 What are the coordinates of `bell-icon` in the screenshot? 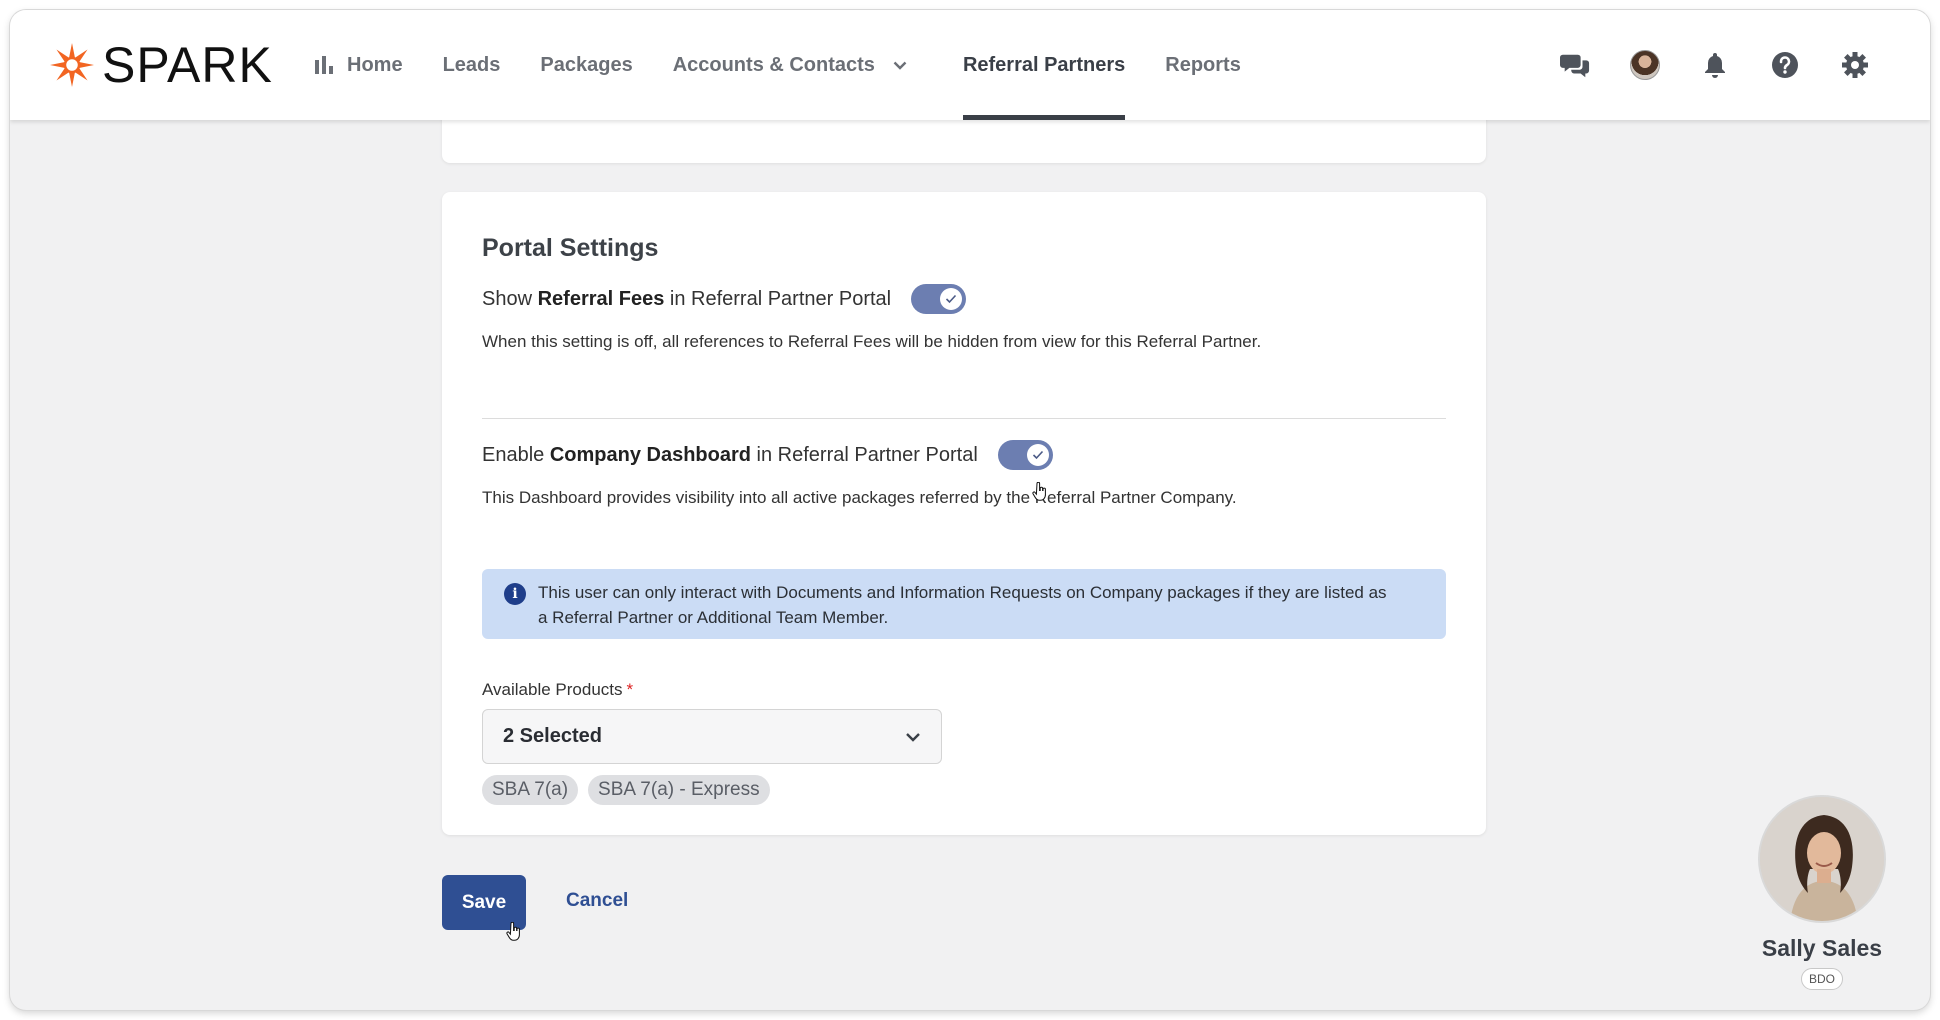 It's located at (1715, 65).